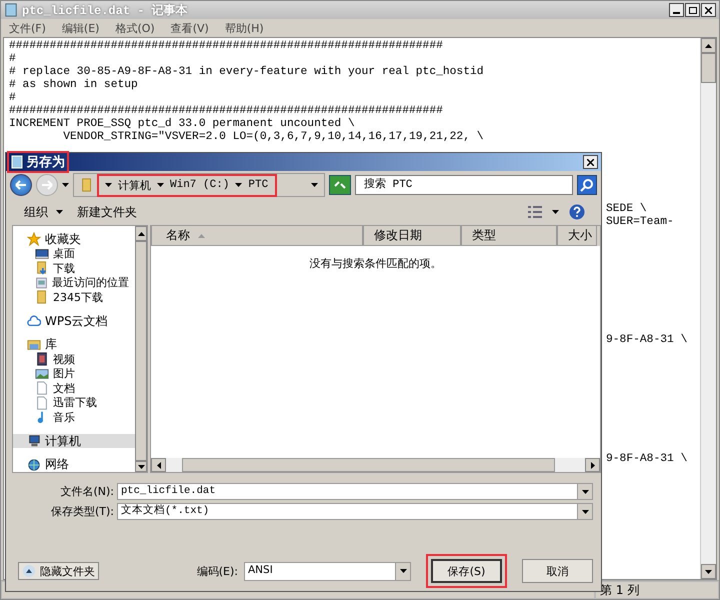 The width and height of the screenshot is (720, 600). I want to click on nav-item: 音乐, so click(74, 417).